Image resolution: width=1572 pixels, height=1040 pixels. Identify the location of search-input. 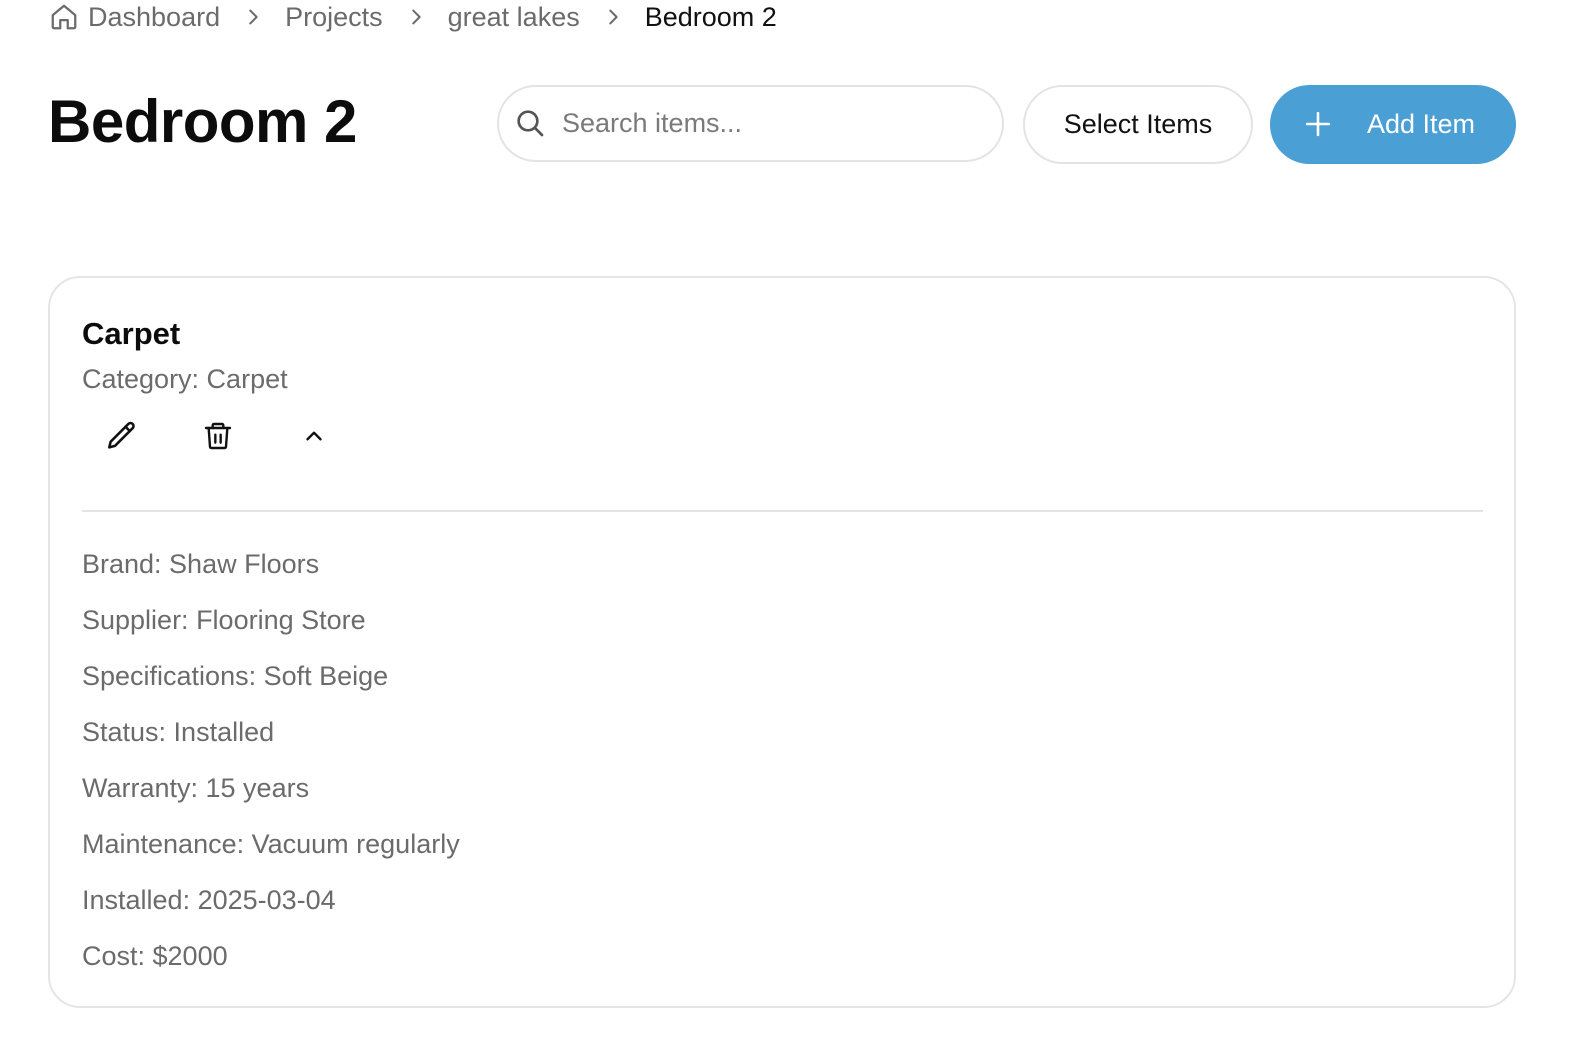
(772, 123).